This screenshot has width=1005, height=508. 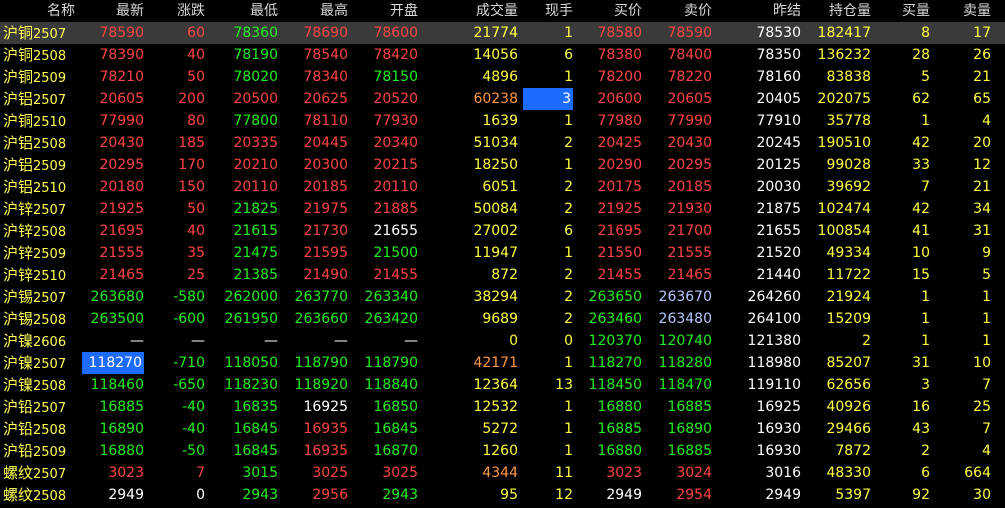 I want to click on col-volume: 成交量, so click(x=483, y=11).